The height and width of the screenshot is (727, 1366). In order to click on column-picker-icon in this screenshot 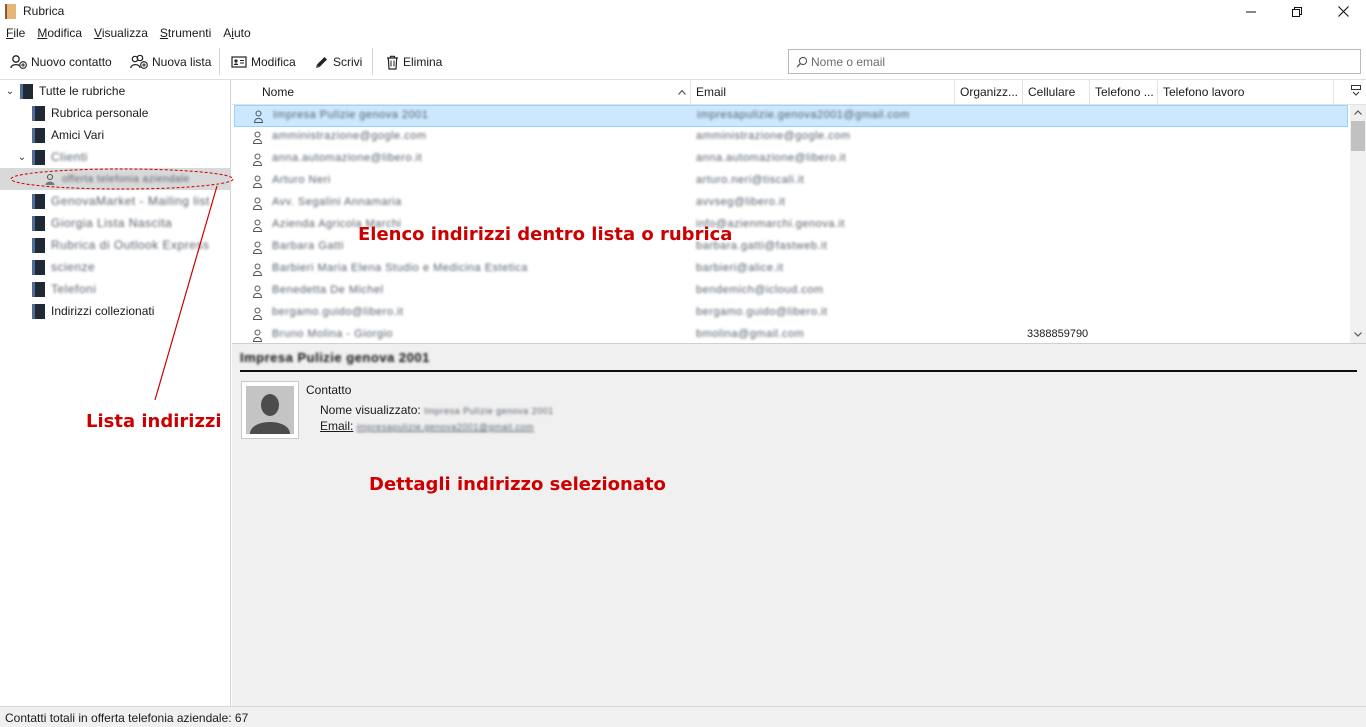, I will do `click(1356, 90)`.